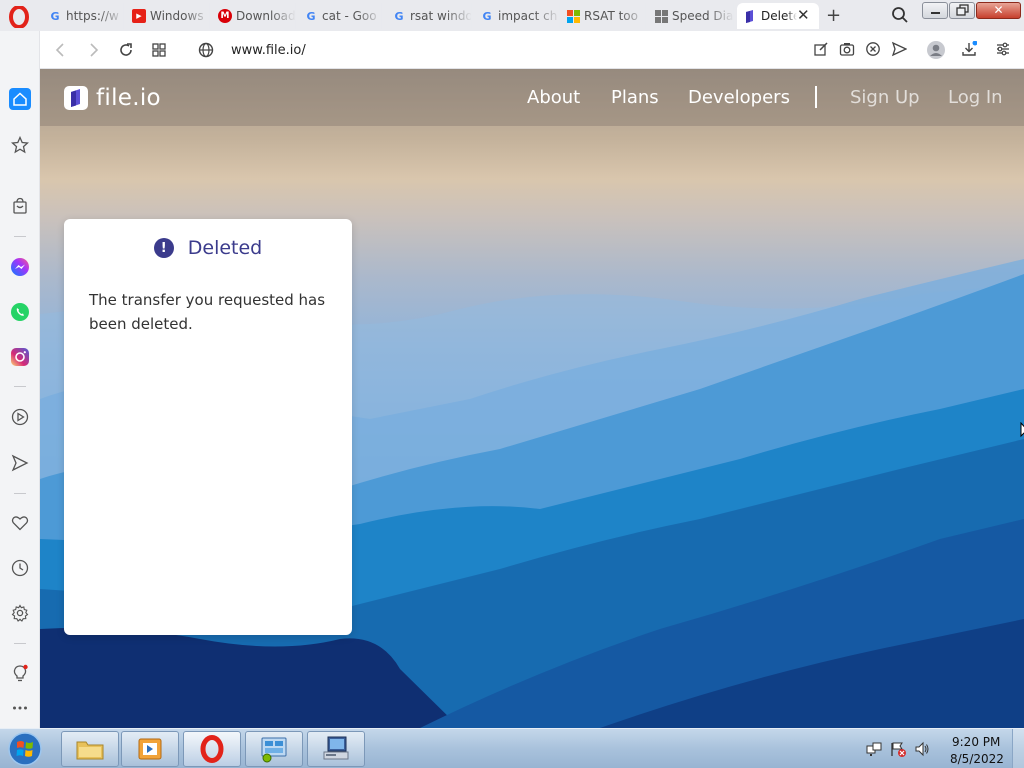  I want to click on whatsapp-icon, so click(20, 312).